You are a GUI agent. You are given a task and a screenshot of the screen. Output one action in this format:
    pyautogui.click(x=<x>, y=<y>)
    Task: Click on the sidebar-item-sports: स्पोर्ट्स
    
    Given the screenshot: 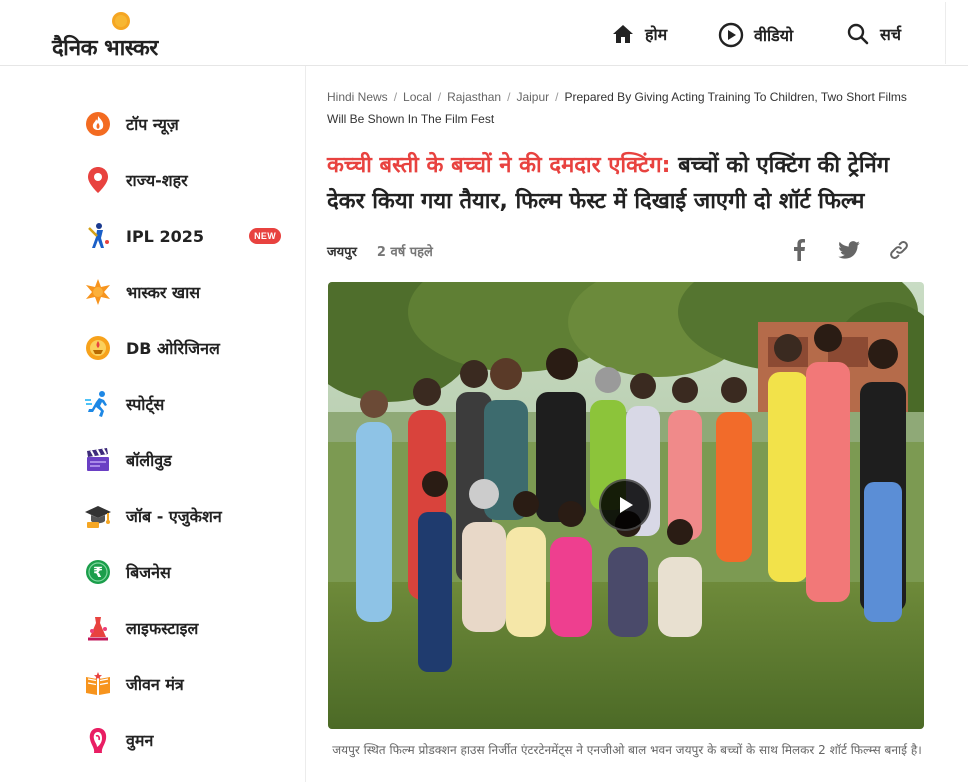 What is the action you would take?
    pyautogui.click(x=186, y=404)
    